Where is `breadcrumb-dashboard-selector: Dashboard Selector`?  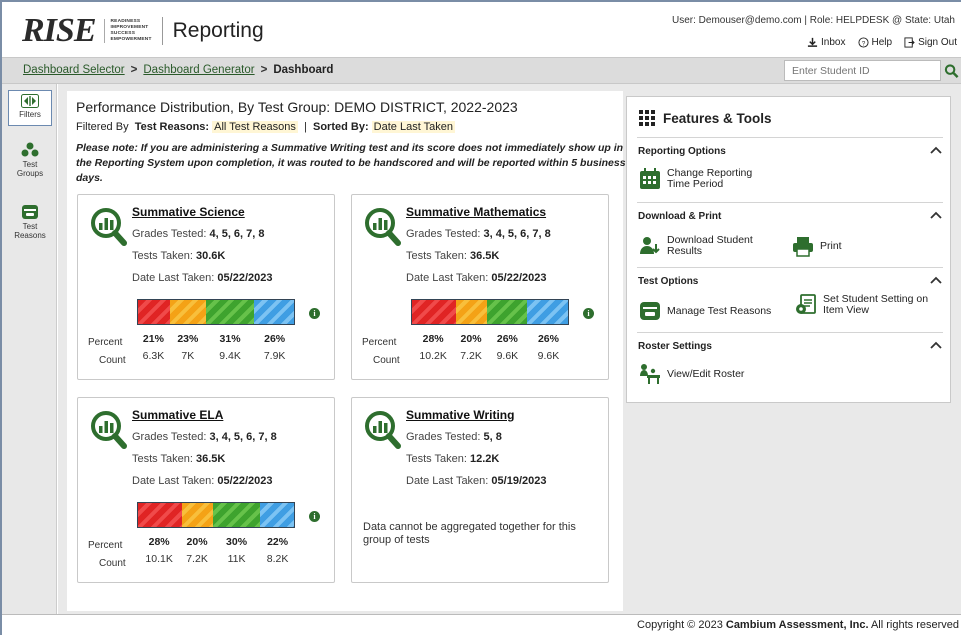
breadcrumb-dashboard-selector: Dashboard Selector is located at coordinates (74, 70).